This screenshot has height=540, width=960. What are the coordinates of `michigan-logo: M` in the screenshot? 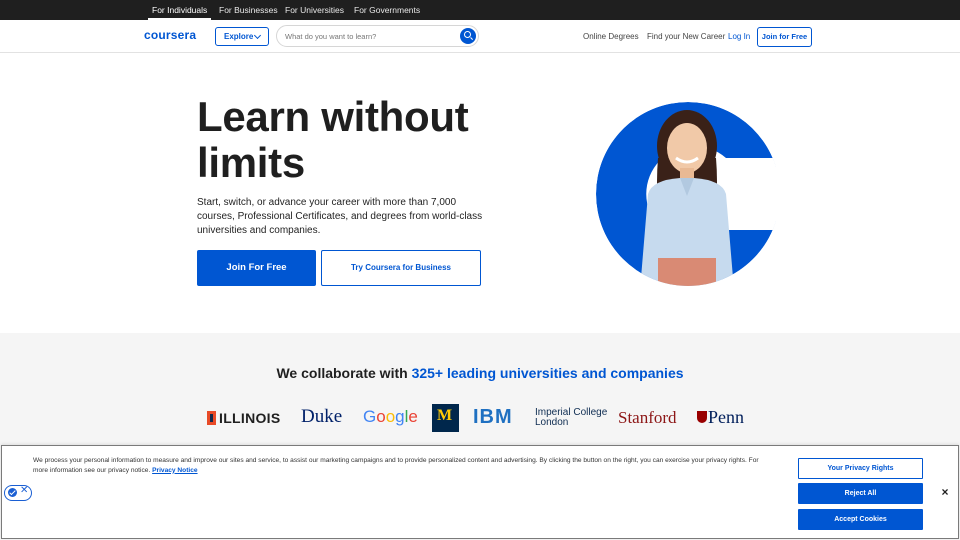 It's located at (445, 418).